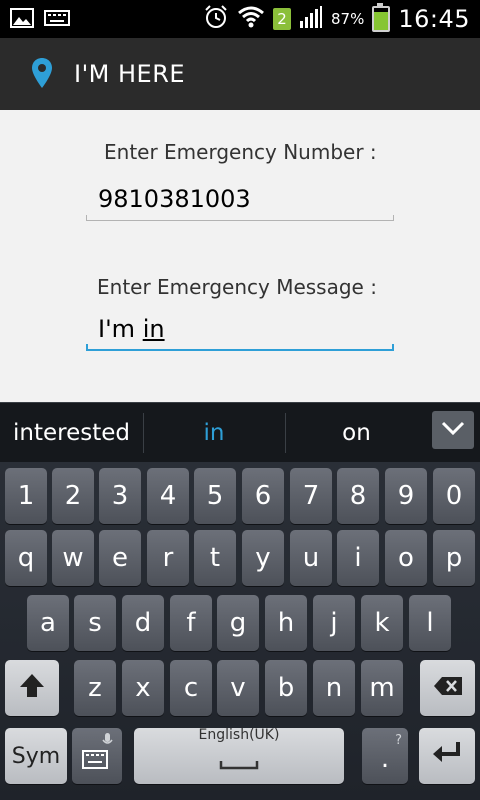 The width and height of the screenshot is (480, 800). Describe the element at coordinates (36, 756) in the screenshot. I see `sym-key: Sym` at that location.